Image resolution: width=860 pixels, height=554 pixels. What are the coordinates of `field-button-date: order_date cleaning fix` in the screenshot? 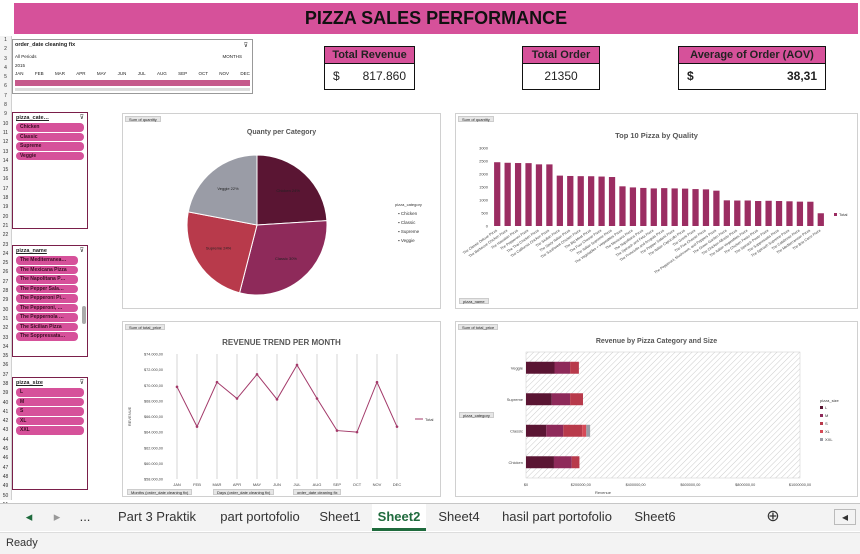 It's located at (317, 492).